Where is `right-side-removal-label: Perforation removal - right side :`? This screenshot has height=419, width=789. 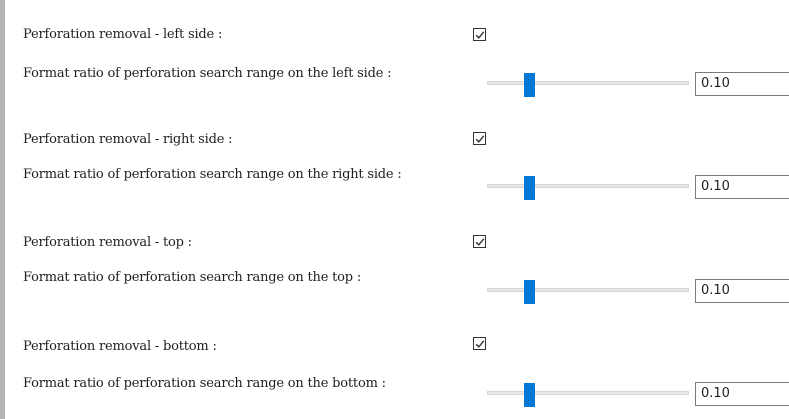 right-side-removal-label: Perforation removal - right side : is located at coordinates (128, 139).